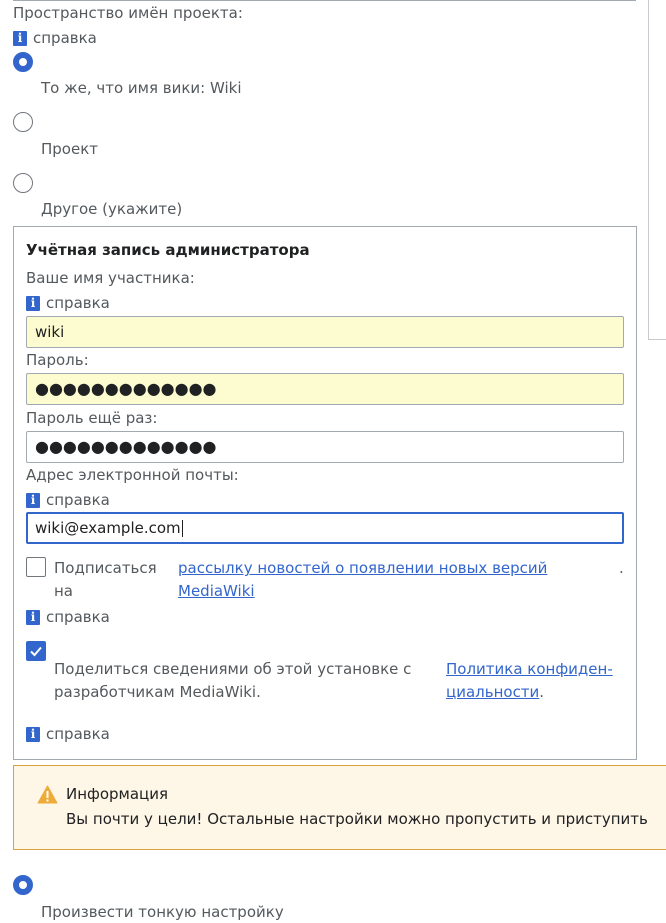  I want to click on radio-fine-tune-label: Произвести тонкую настройку, so click(162, 912).